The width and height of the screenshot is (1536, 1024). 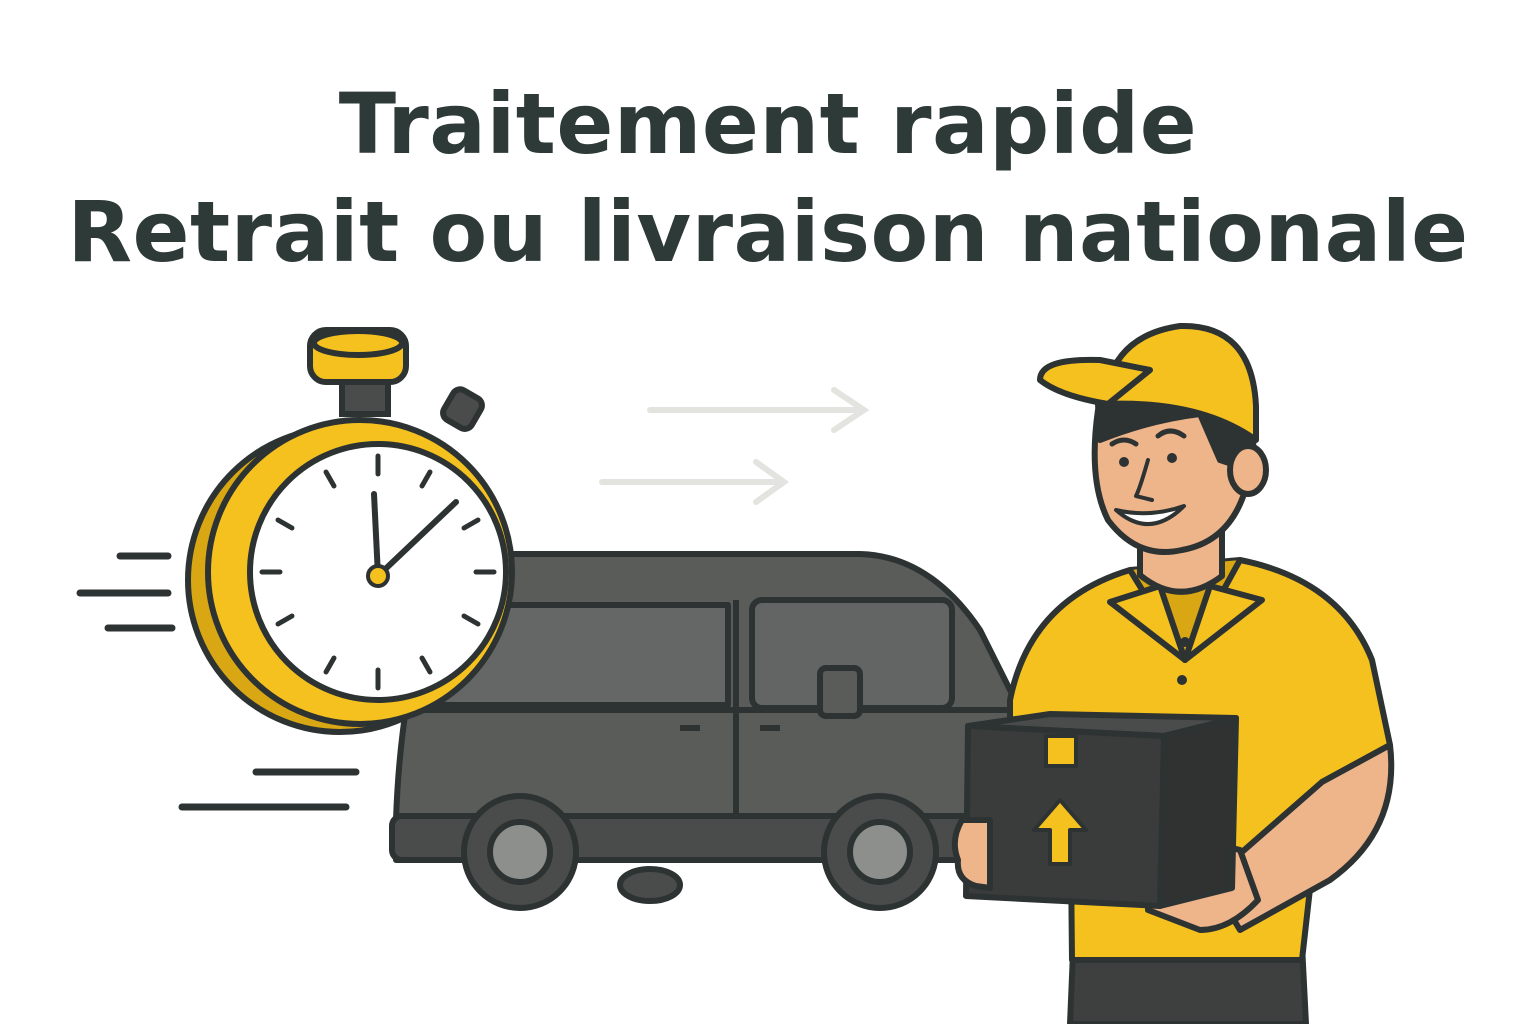 I want to click on speed-arrows-icon, so click(x=734, y=446).